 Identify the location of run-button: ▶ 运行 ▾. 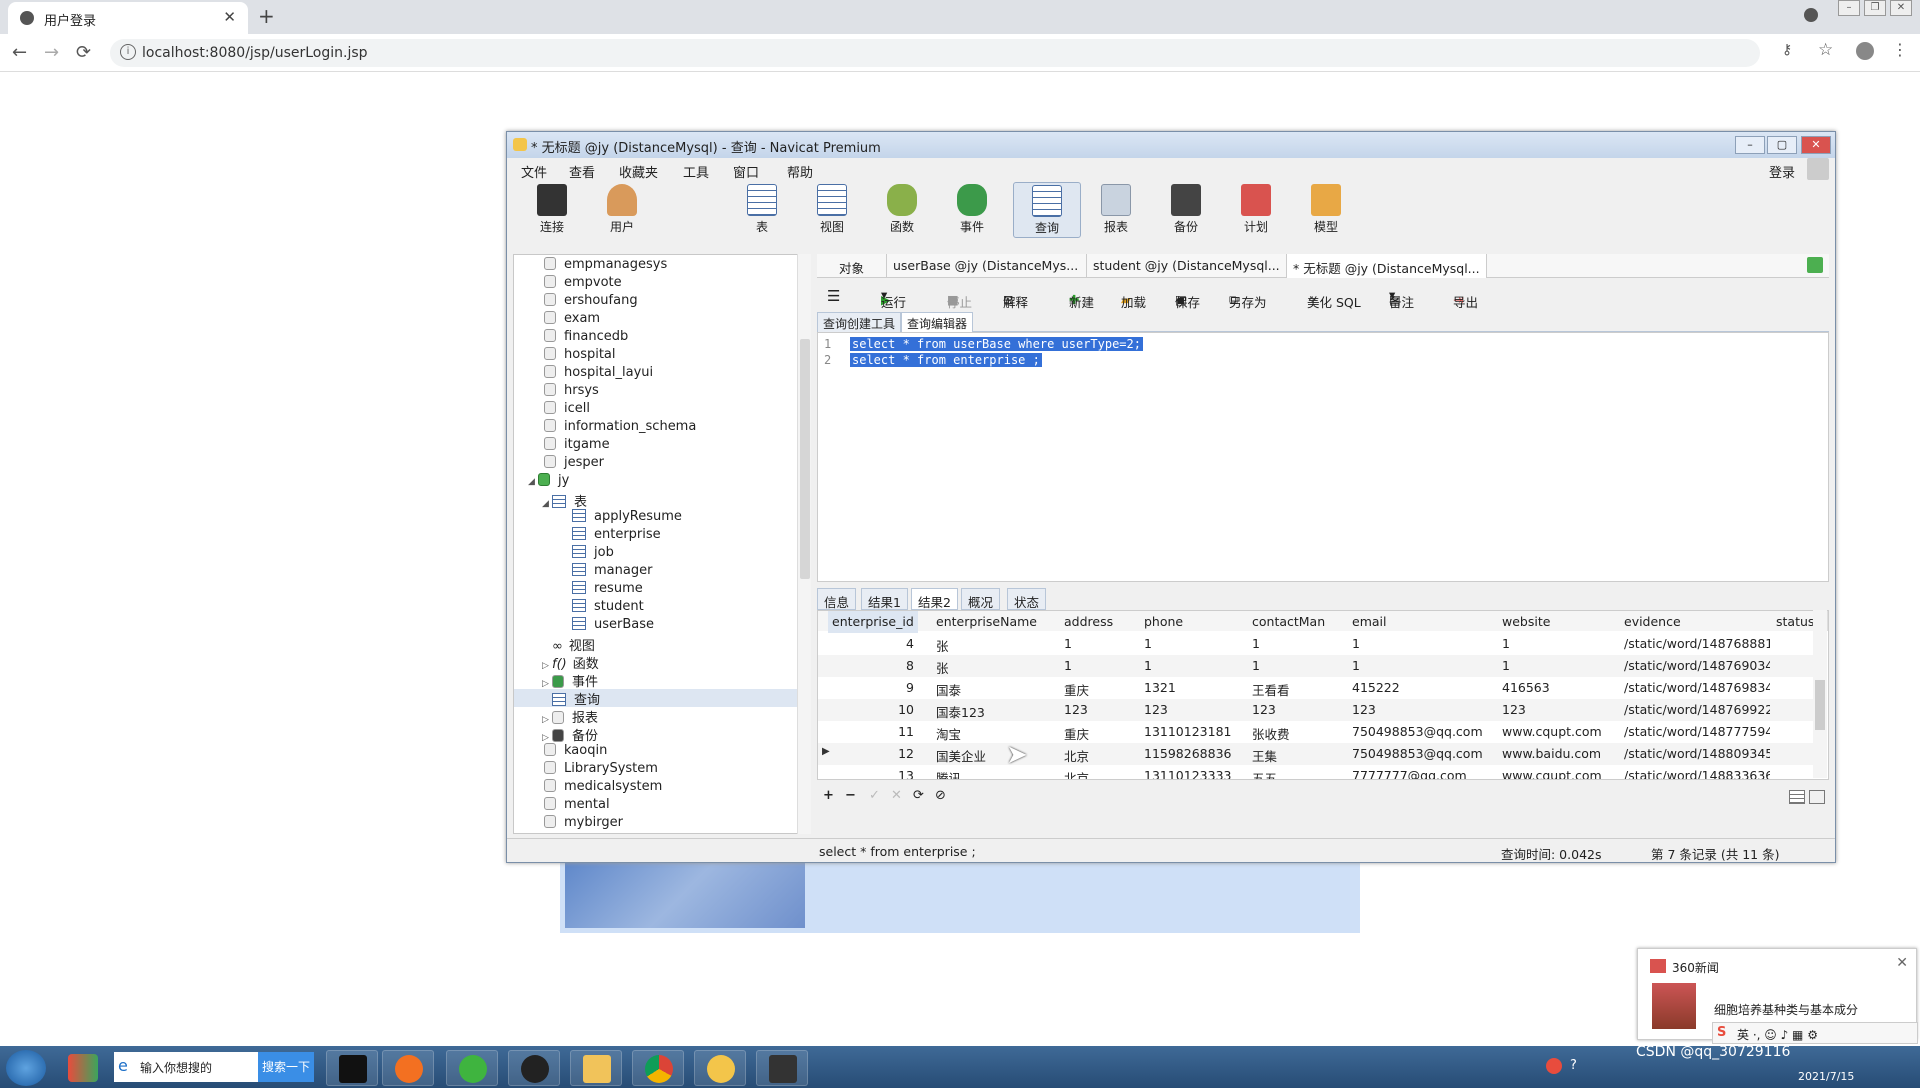
(893, 298).